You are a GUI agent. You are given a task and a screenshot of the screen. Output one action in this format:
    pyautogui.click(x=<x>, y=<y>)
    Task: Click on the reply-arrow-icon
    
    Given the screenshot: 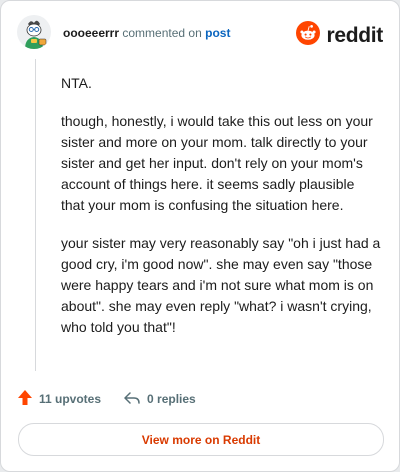 What is the action you would take?
    pyautogui.click(x=132, y=399)
    